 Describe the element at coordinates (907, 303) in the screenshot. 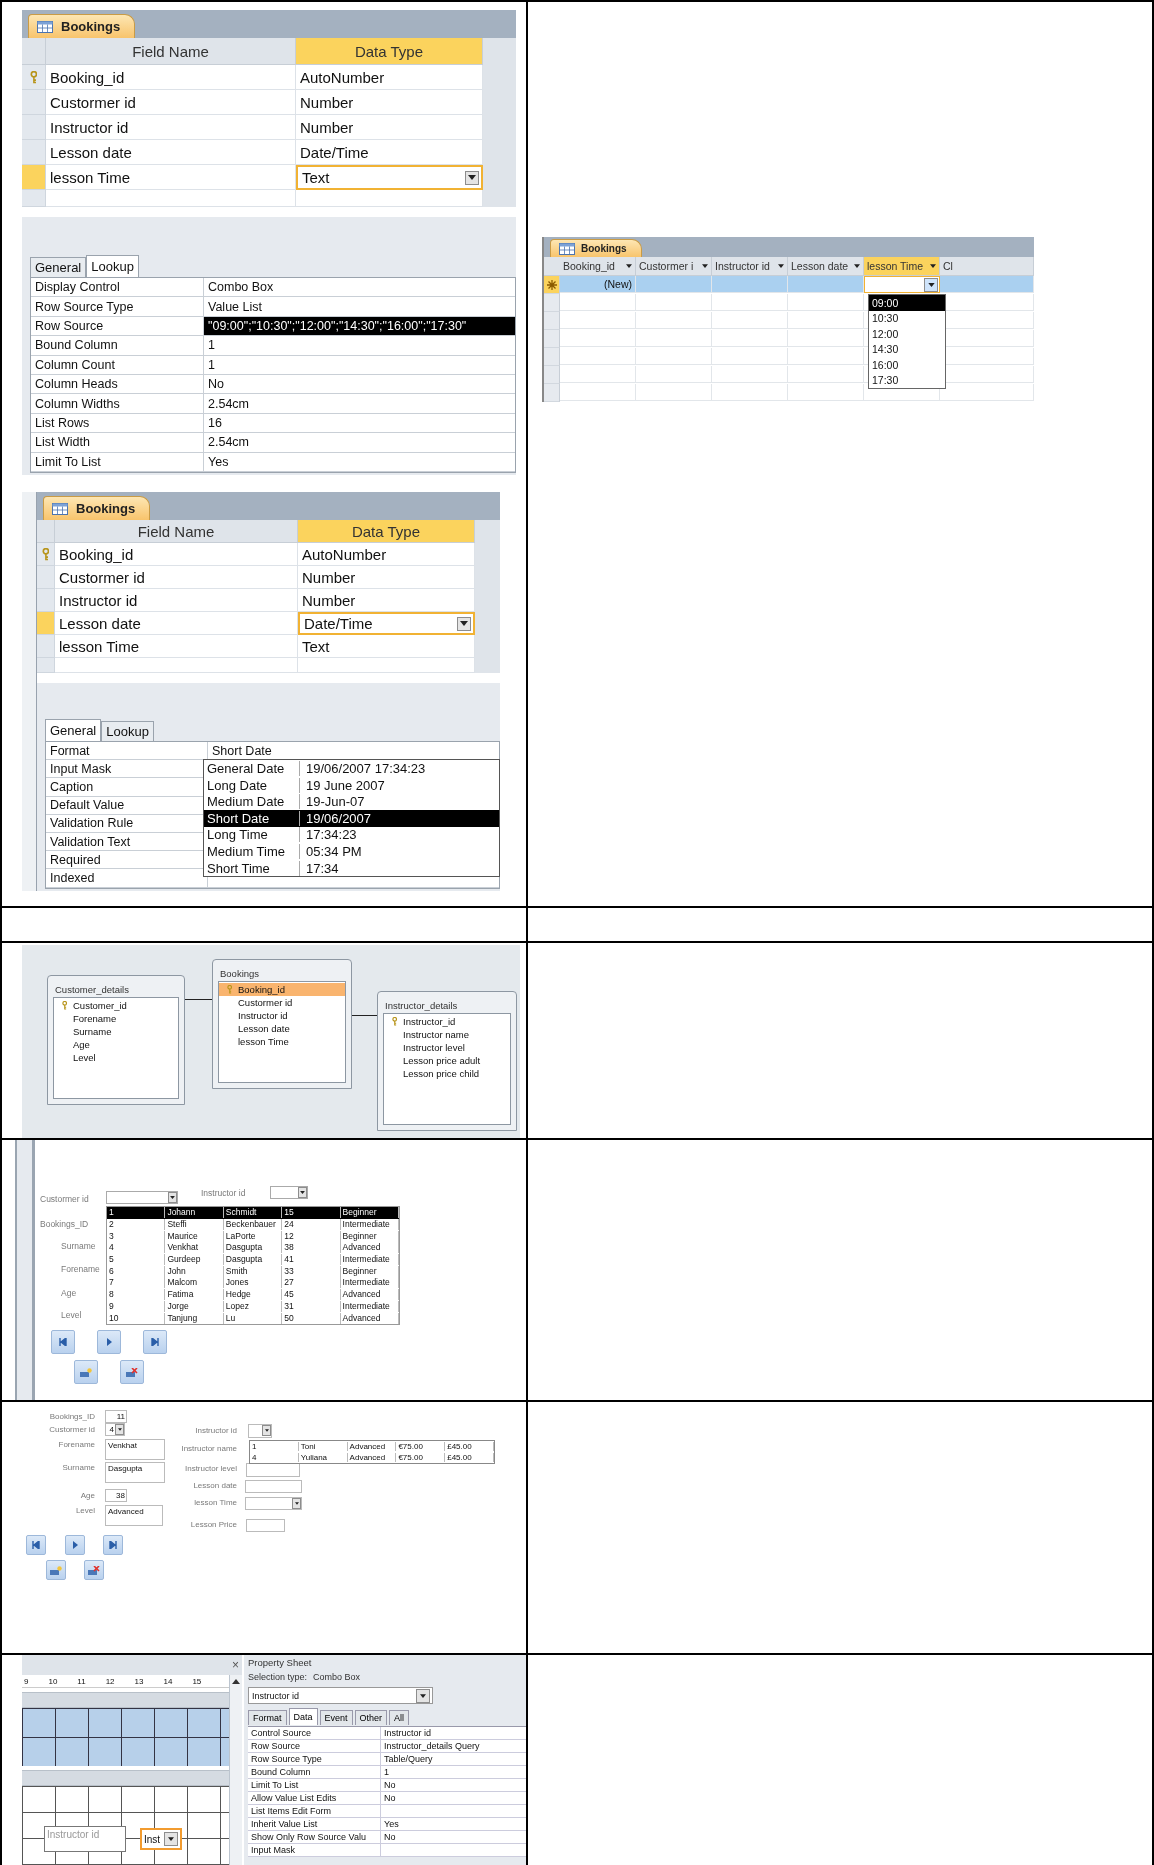

I see `time-option: 09:00` at that location.